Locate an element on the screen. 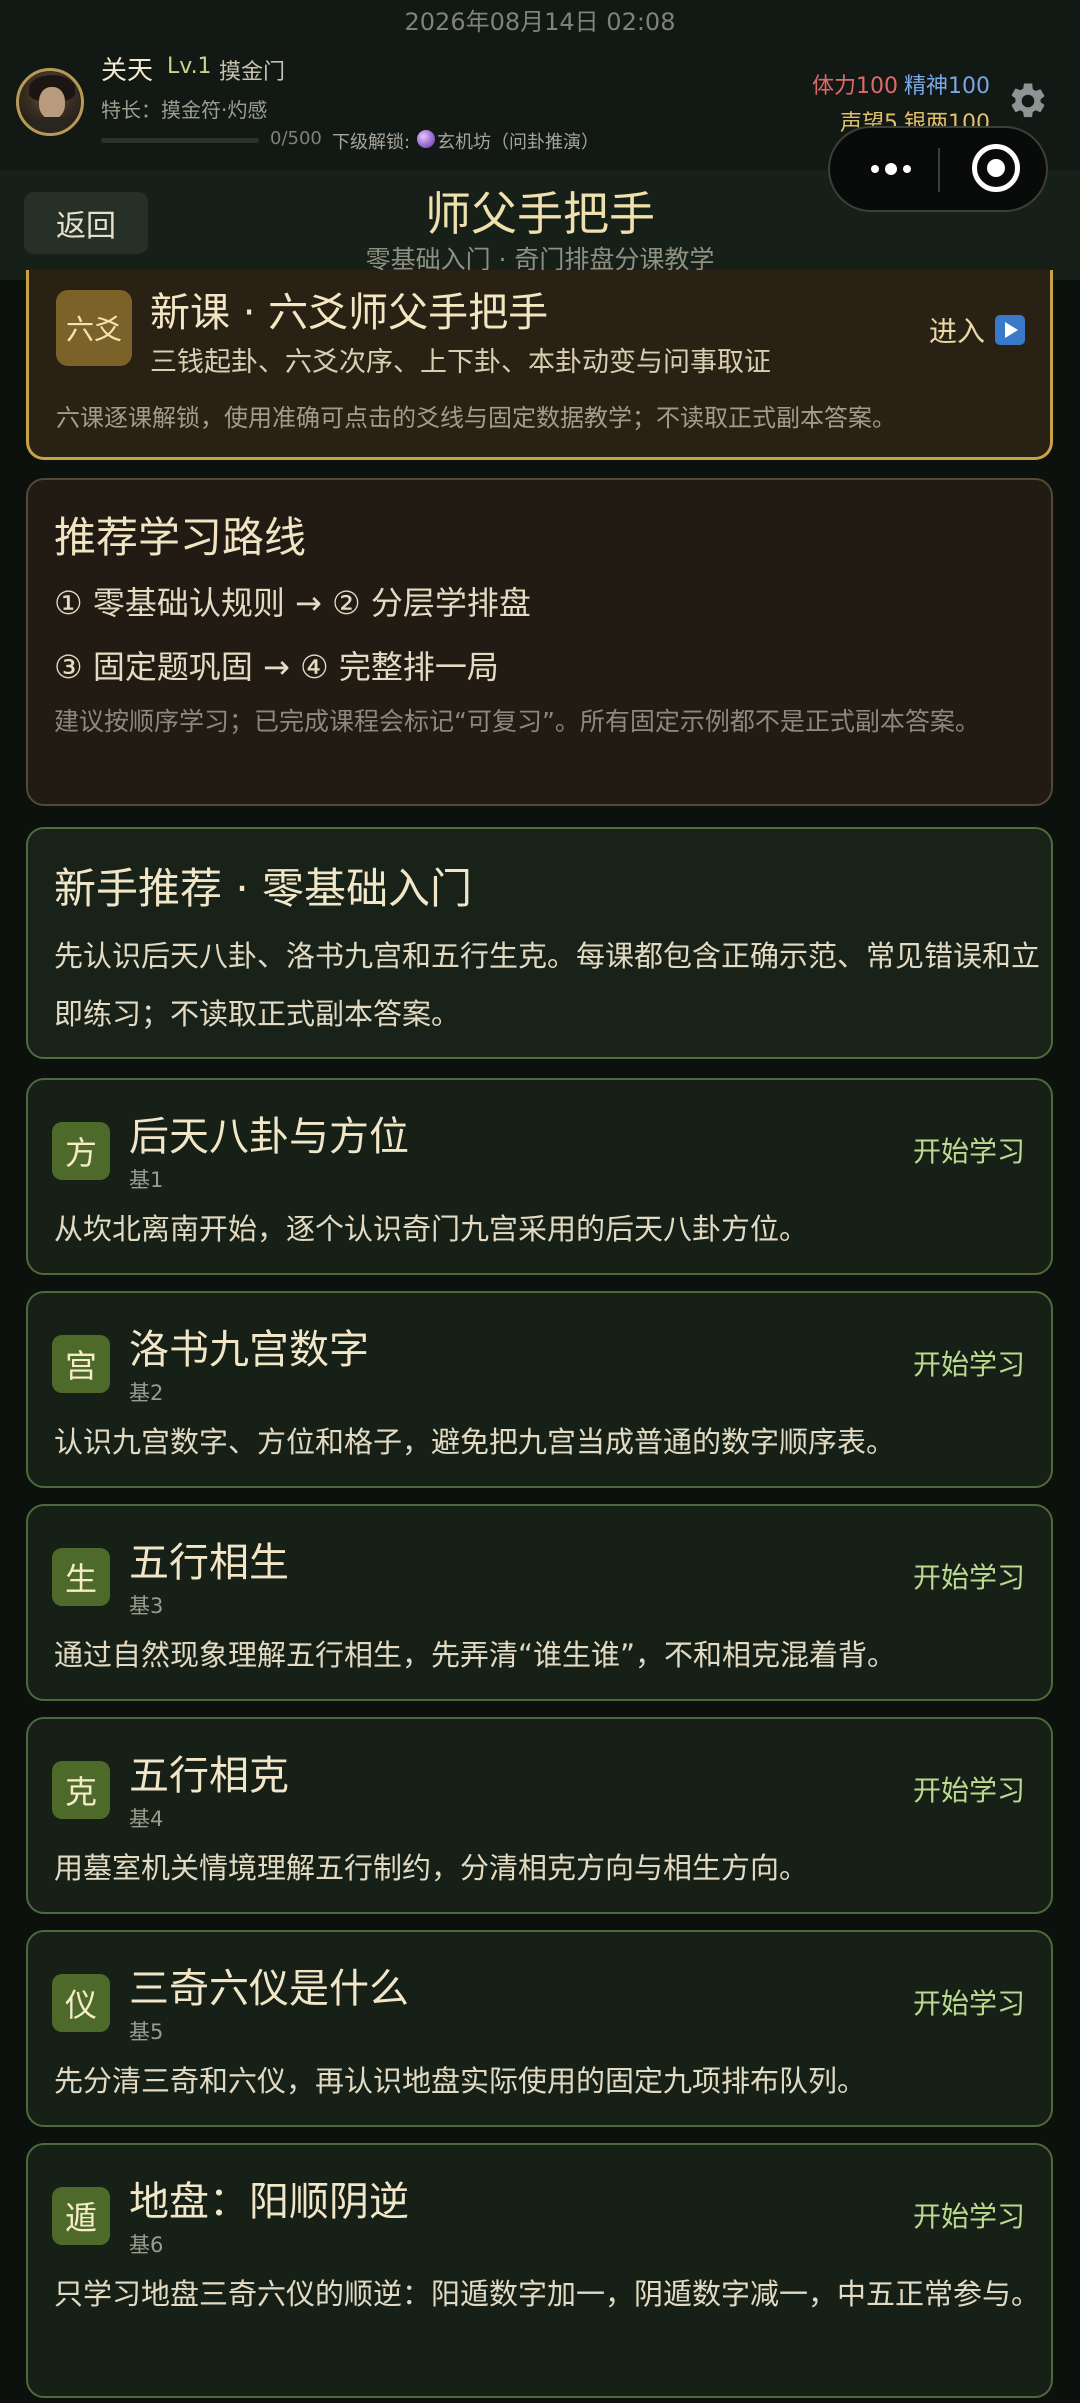 The image size is (1080, 2403). lesson-title: 洛书九宫数字 is located at coordinates (249, 1350).